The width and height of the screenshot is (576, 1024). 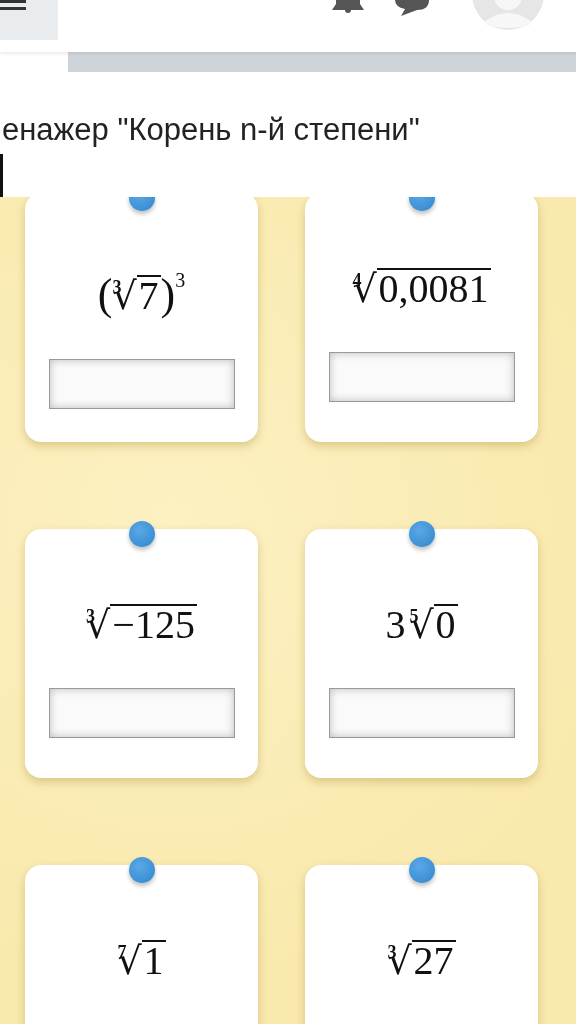 I want to click on math-expression: $^{3}$√−125, so click(x=141, y=625).